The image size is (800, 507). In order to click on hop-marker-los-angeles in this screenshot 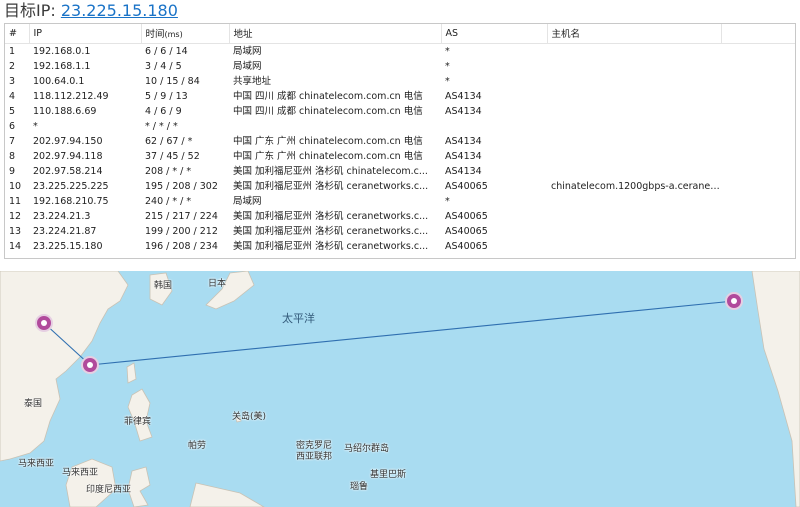, I will do `click(734, 301)`.